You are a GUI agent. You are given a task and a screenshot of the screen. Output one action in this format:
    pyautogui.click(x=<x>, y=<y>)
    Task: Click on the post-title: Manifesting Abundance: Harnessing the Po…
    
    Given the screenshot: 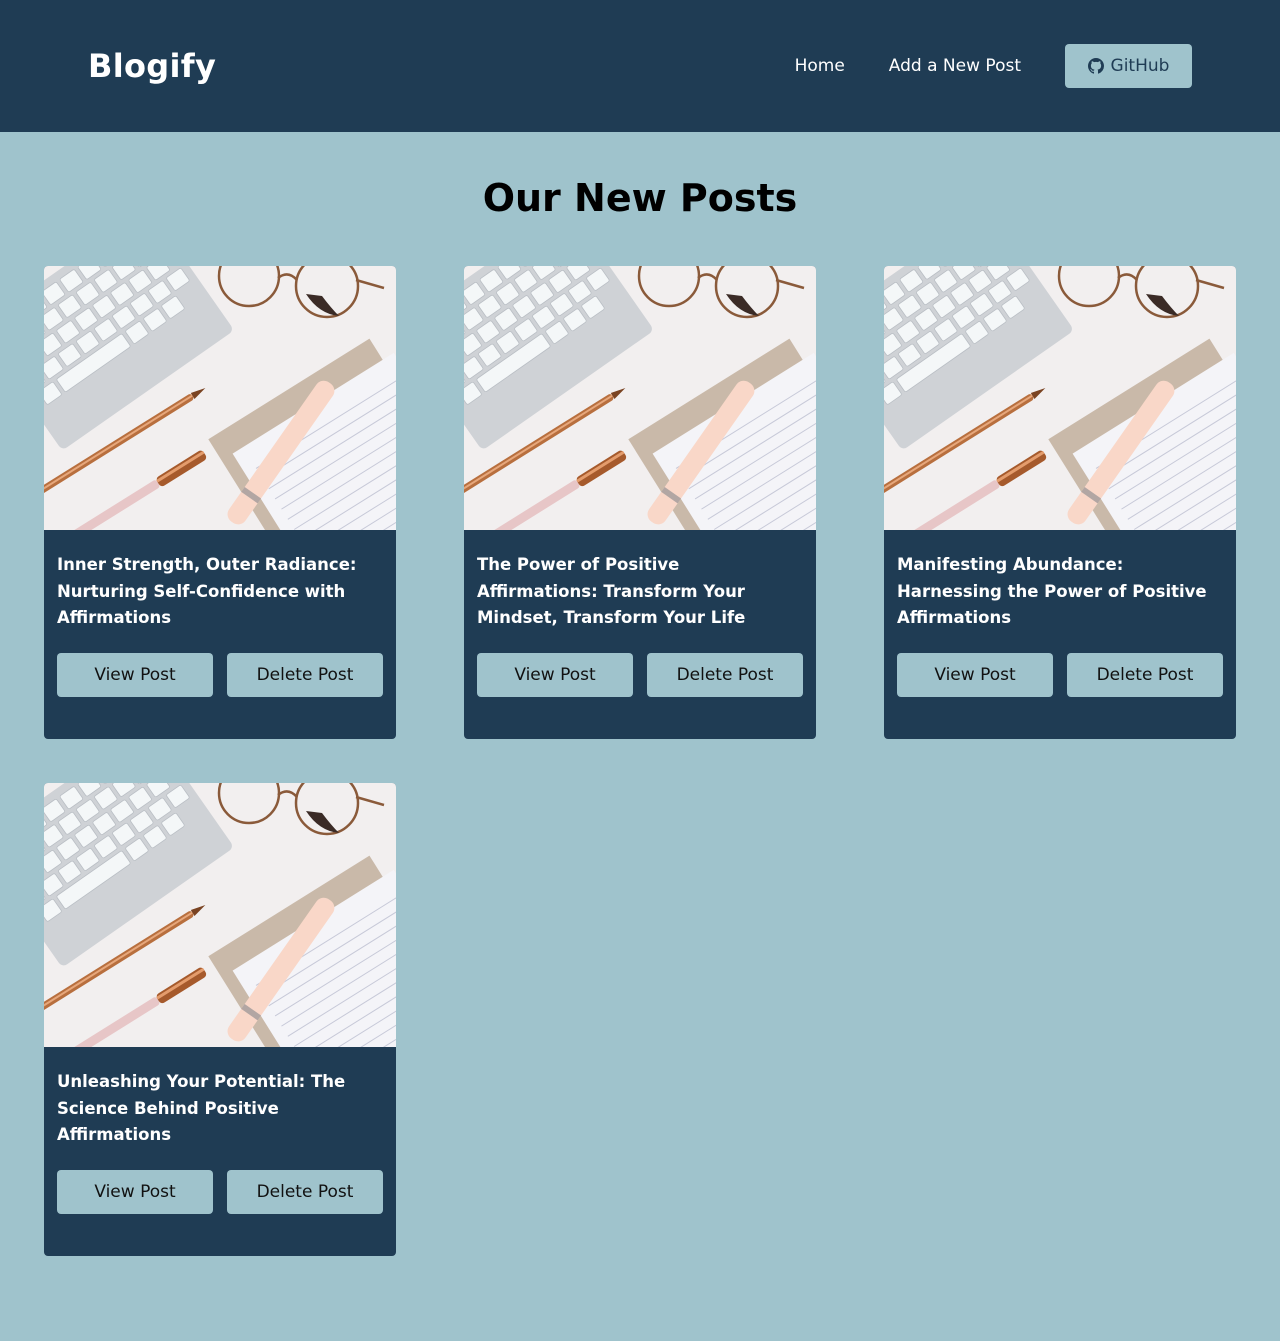 What is the action you would take?
    pyautogui.click(x=1052, y=591)
    